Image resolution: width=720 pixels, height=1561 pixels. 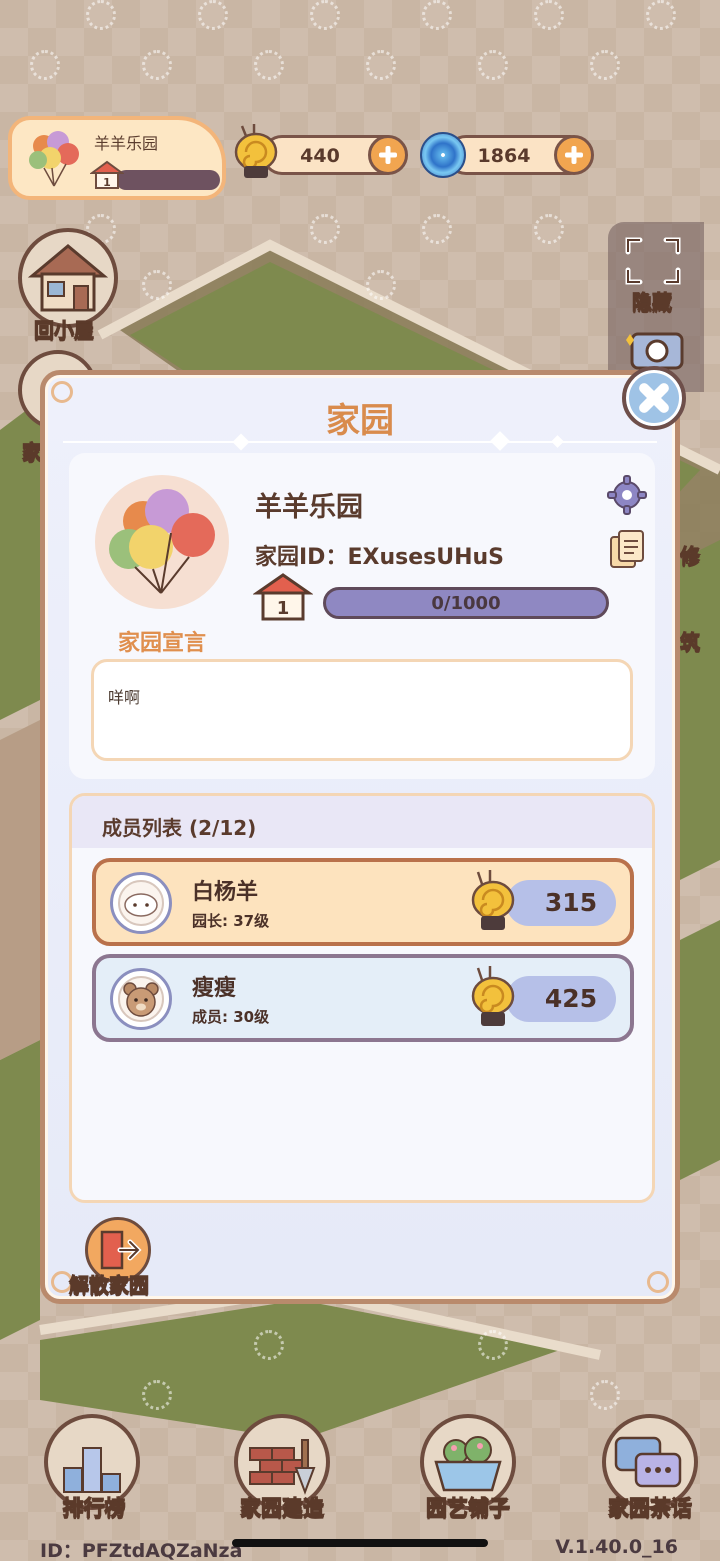 I want to click on member-role: 成员: 30级, so click(x=231, y=1017).